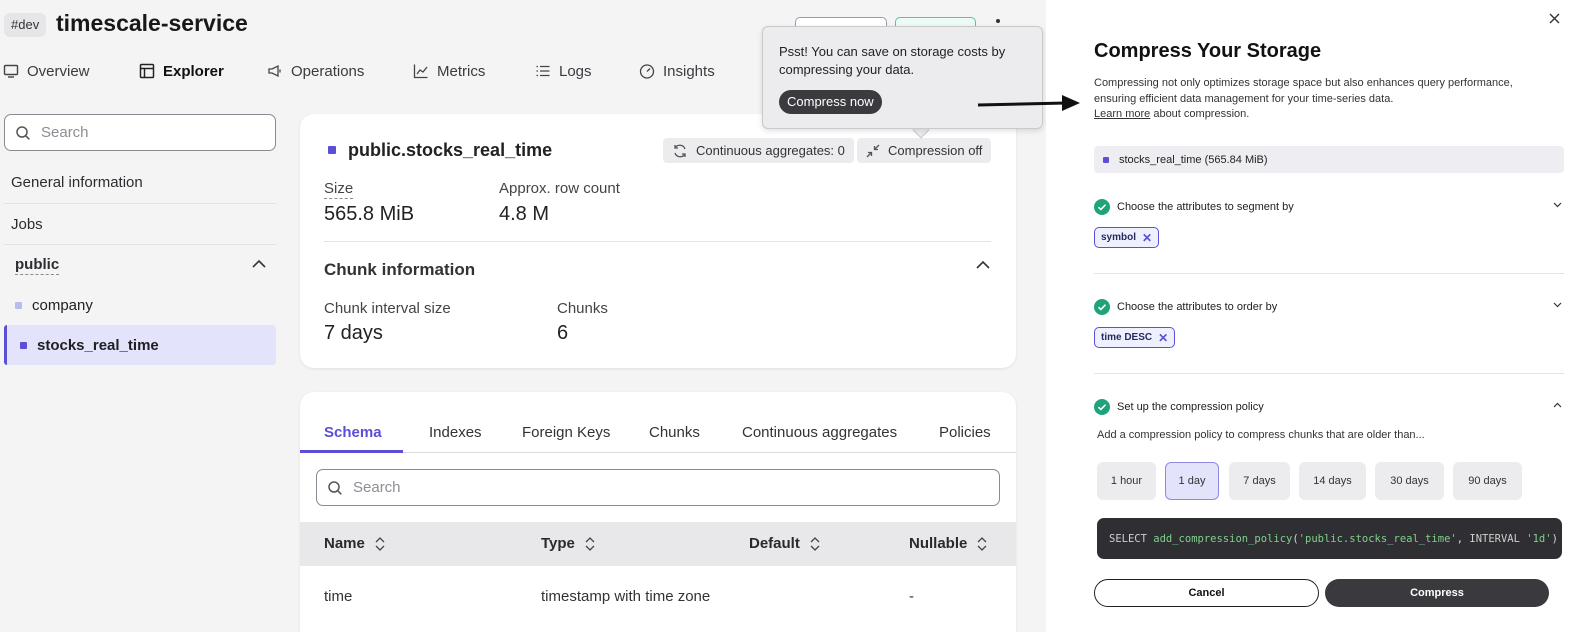 This screenshot has width=1589, height=632. What do you see at coordinates (450, 150) in the screenshot?
I see `table-full-name: public.stocks_real_time` at bounding box center [450, 150].